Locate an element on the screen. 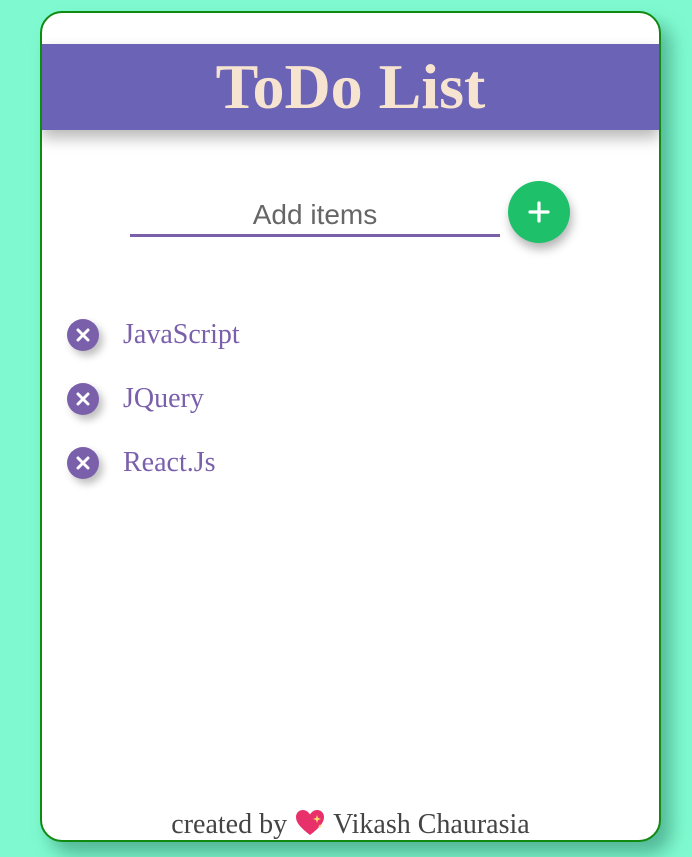  add-item-button is located at coordinates (539, 212).